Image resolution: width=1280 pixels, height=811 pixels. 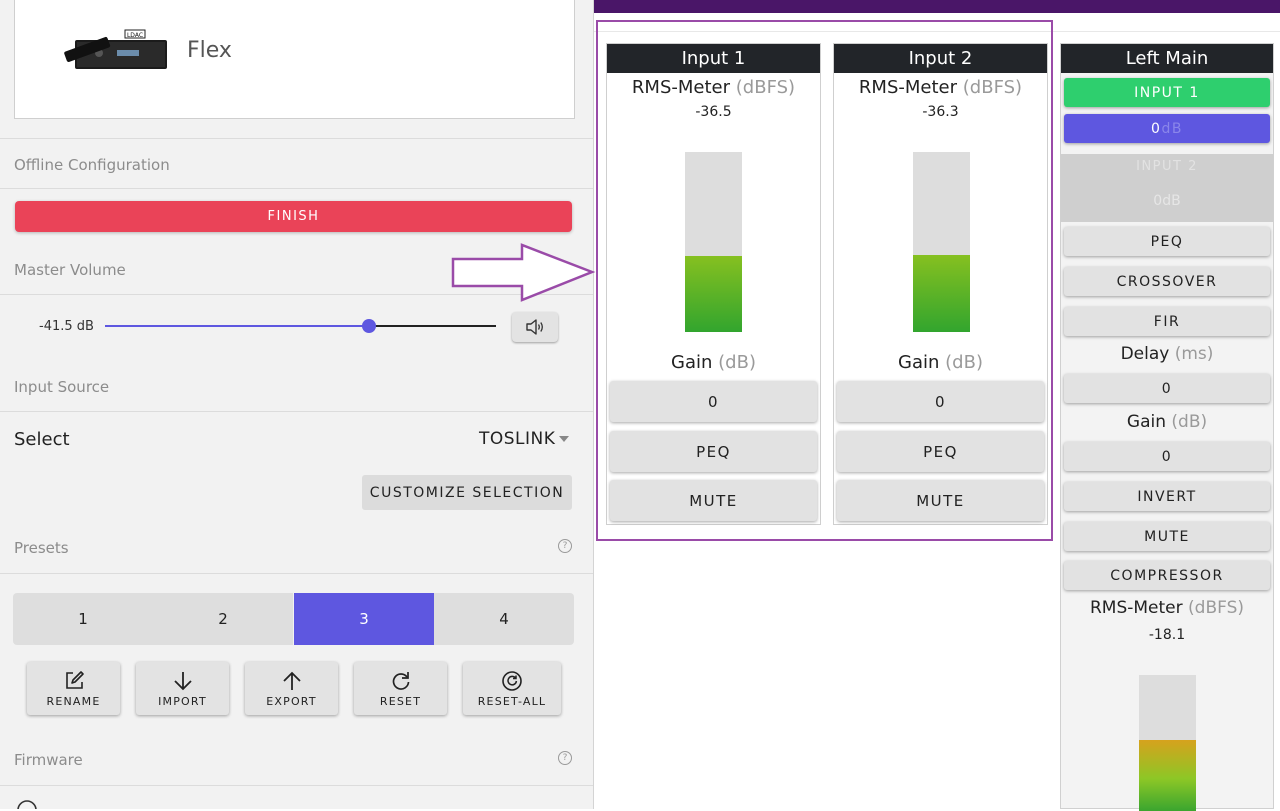 What do you see at coordinates (293, 216) in the screenshot?
I see `finish-button: FINISH` at bounding box center [293, 216].